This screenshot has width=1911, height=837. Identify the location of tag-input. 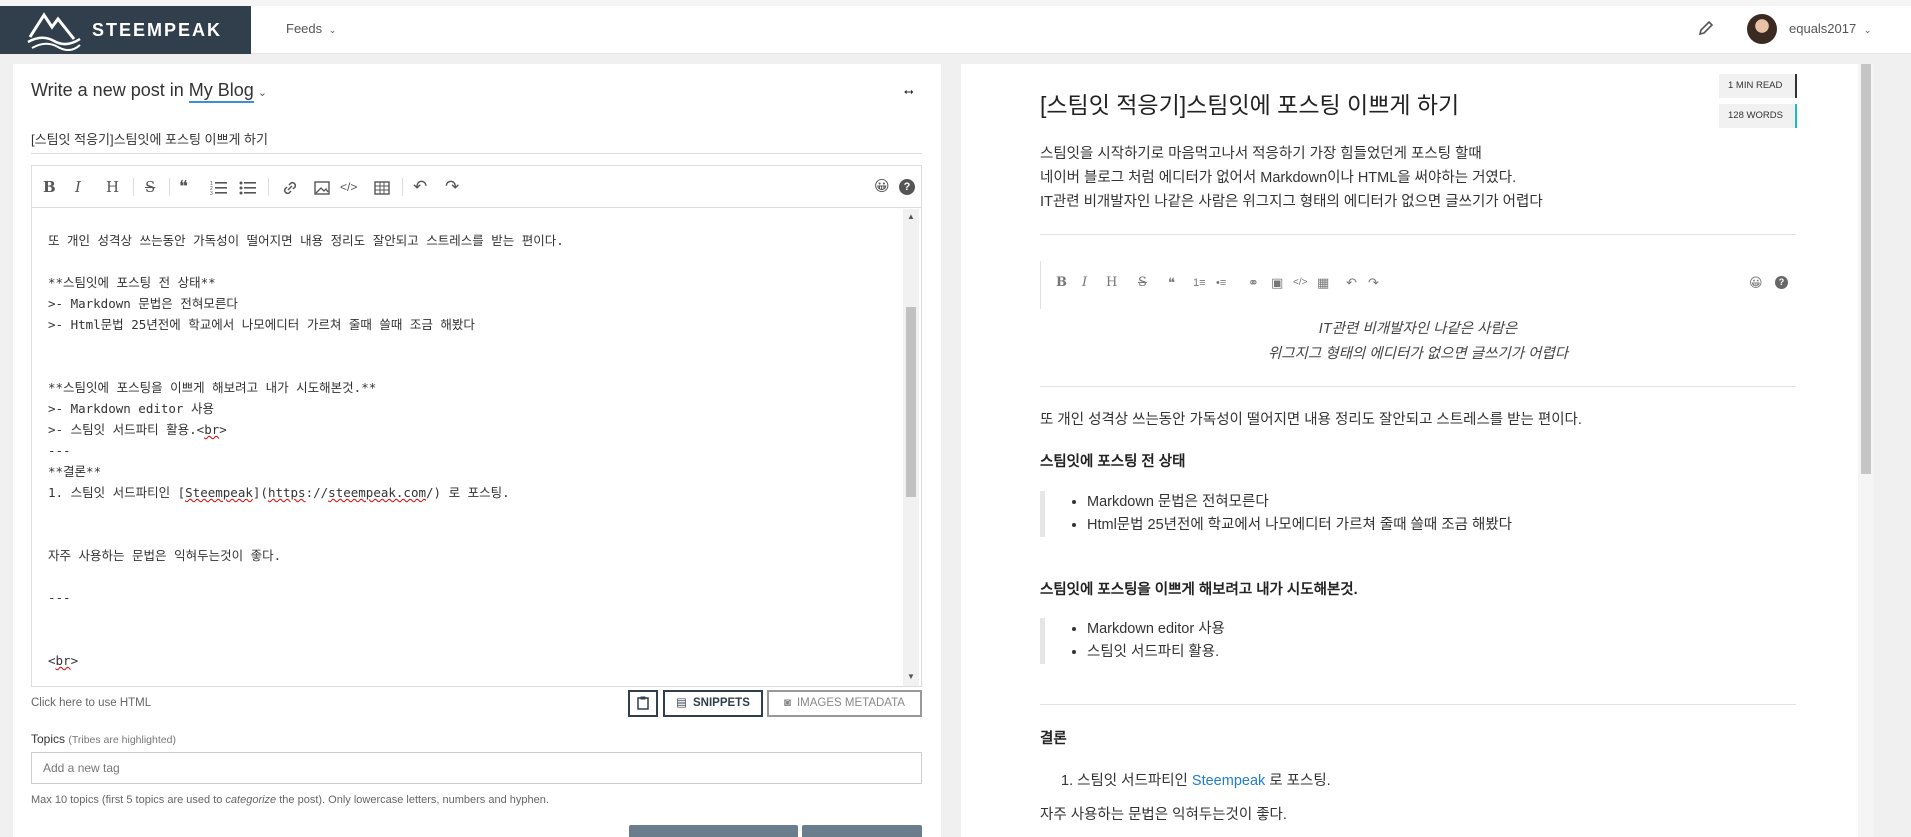
(476, 768).